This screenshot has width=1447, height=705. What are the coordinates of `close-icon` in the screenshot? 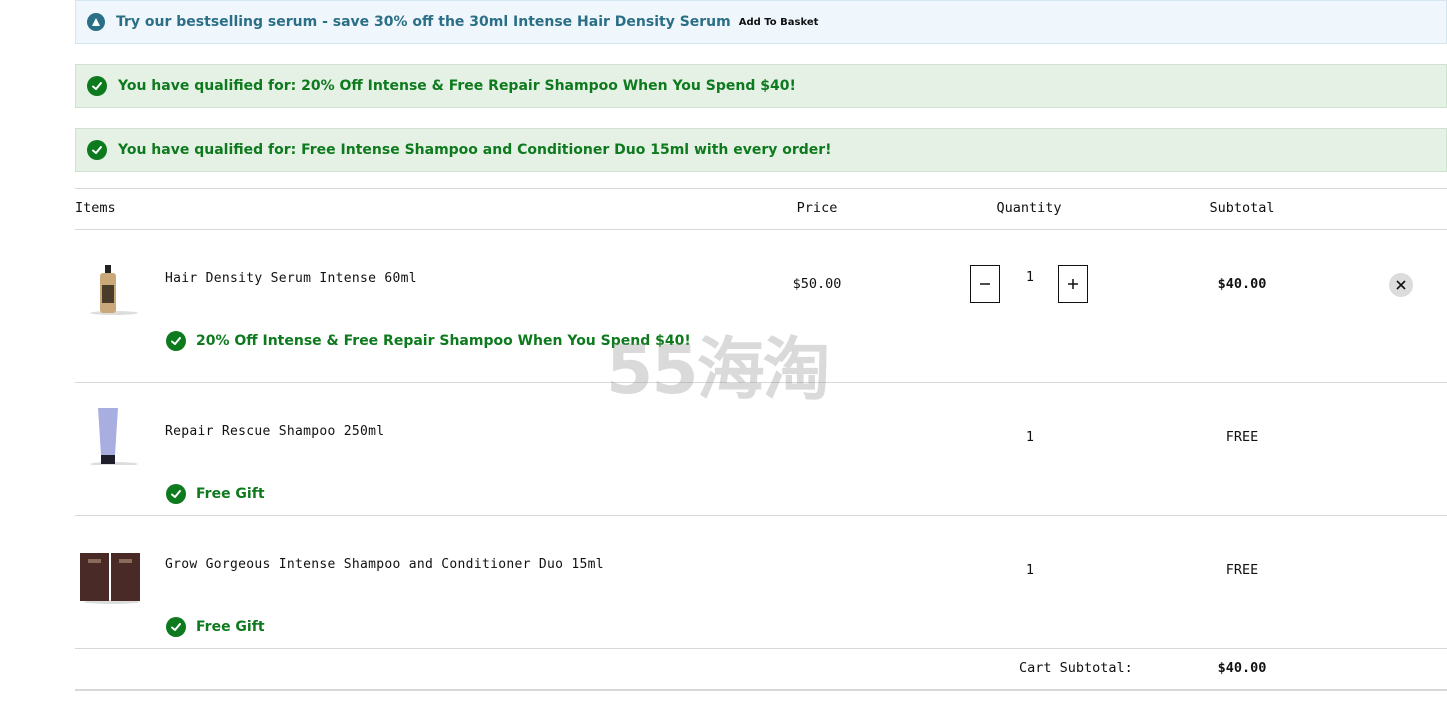 It's located at (1401, 285).